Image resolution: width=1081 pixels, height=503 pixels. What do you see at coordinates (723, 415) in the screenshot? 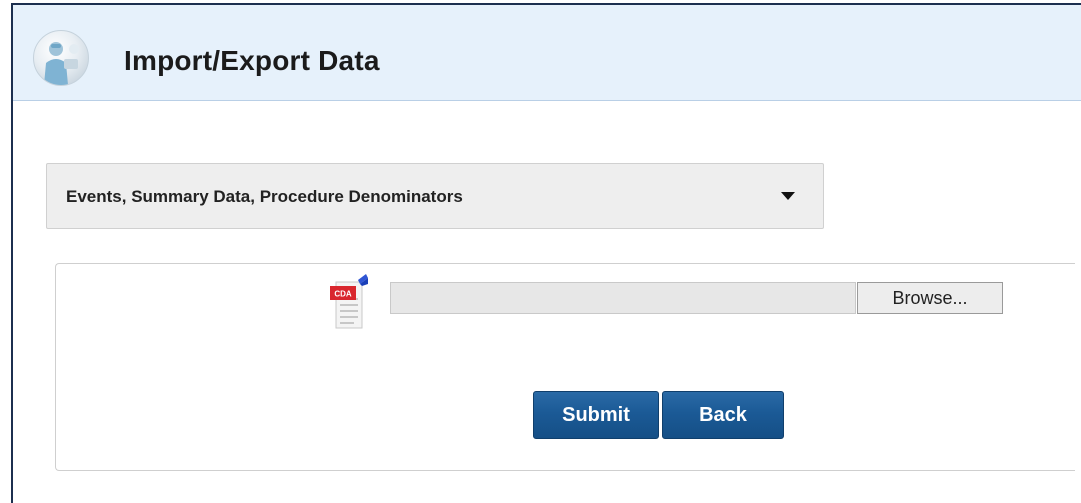
I see `back-button: Back` at bounding box center [723, 415].